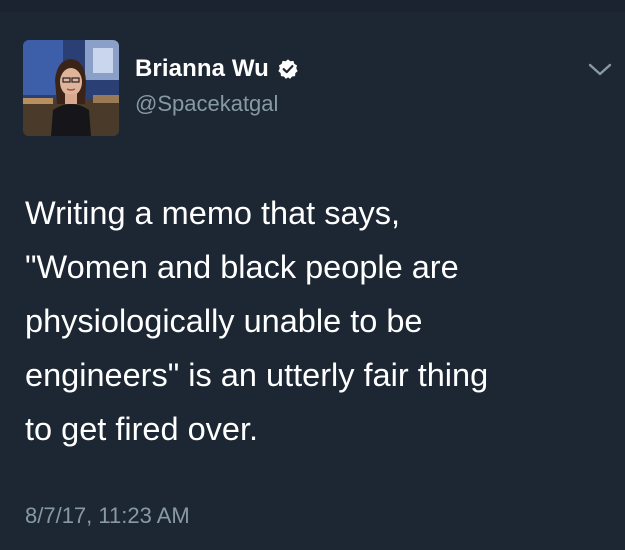  I want to click on tweet-timestamp: 8/7/17, 11:23 AM, so click(107, 516).